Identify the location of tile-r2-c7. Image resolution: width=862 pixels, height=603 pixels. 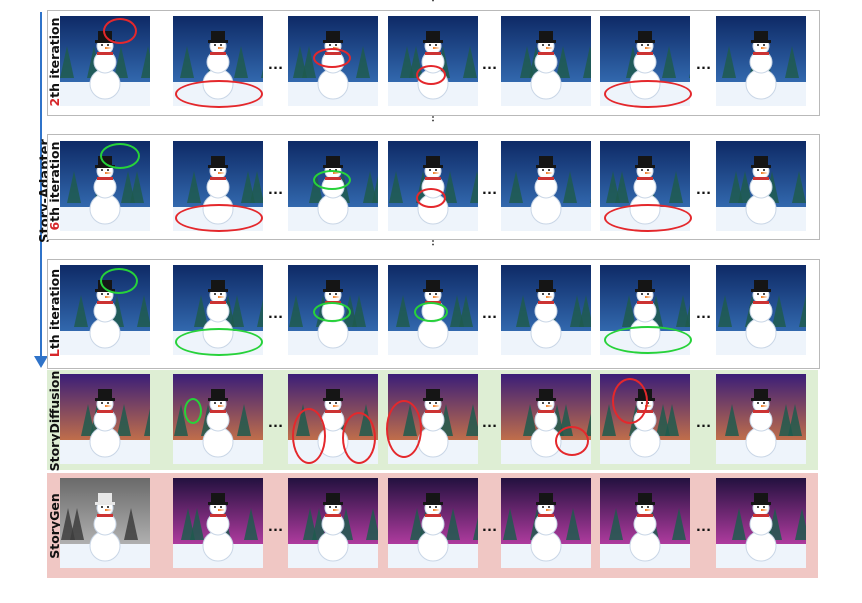
(761, 186).